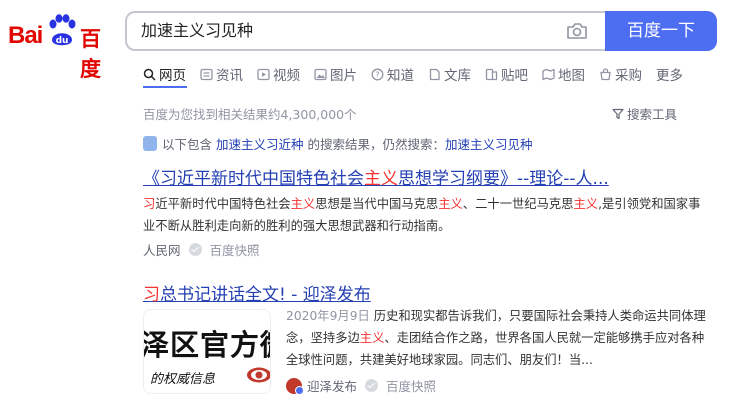  What do you see at coordinates (661, 31) in the screenshot?
I see `search-button: 百度一下` at bounding box center [661, 31].